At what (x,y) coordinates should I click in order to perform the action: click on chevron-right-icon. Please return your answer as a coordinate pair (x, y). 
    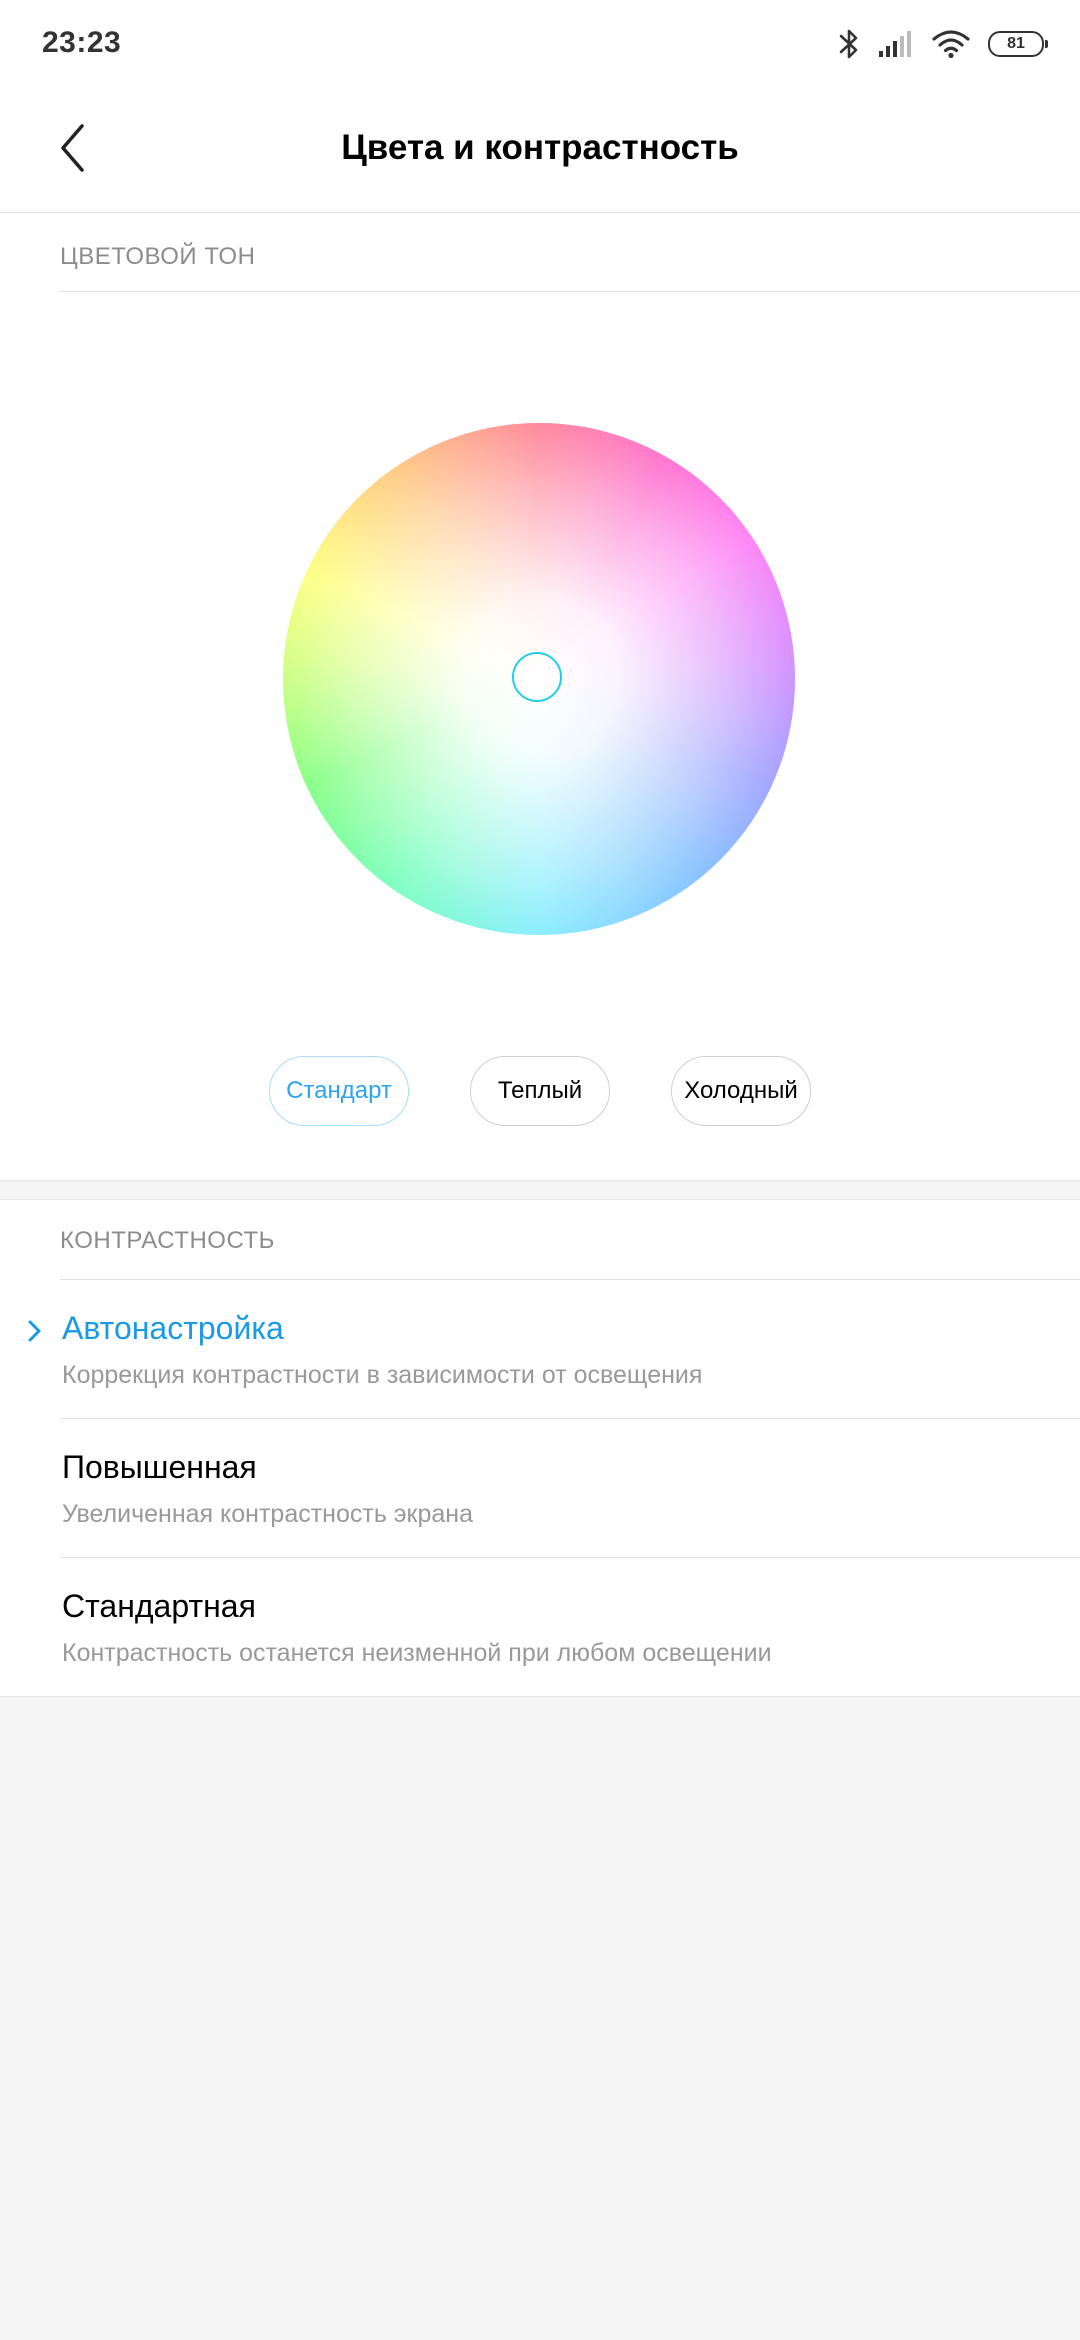
    Looking at the image, I should click on (34, 1331).